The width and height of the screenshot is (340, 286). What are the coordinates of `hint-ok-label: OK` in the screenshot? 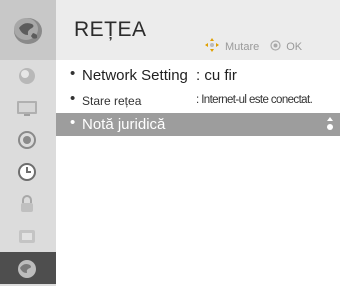 It's located at (294, 46).